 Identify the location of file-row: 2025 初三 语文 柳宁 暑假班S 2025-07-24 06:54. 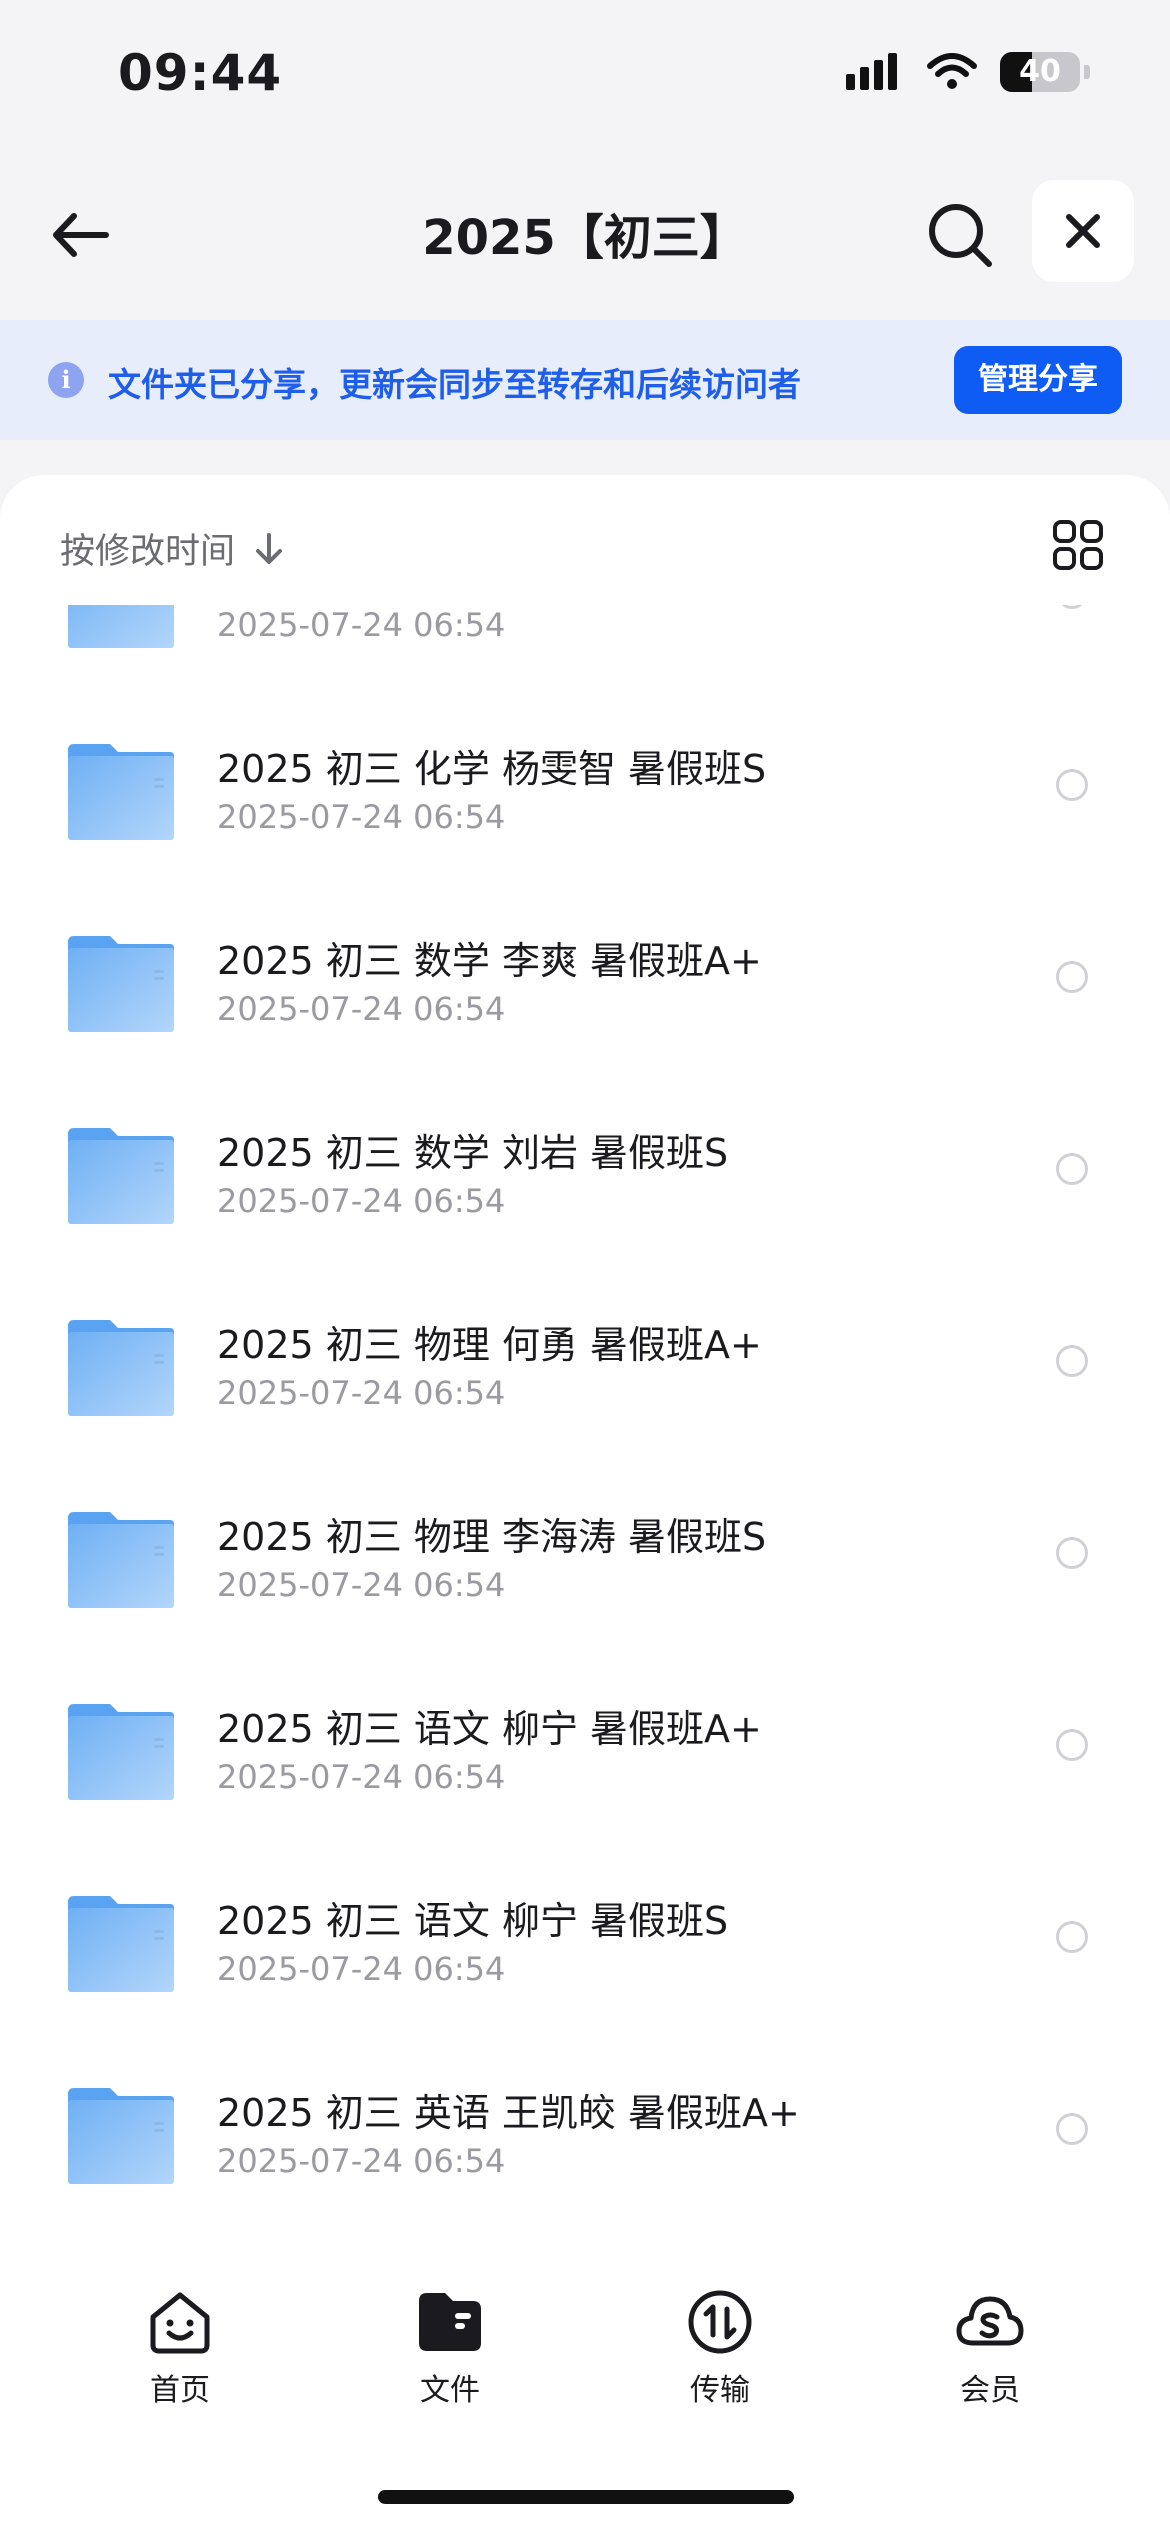
(585, 1950).